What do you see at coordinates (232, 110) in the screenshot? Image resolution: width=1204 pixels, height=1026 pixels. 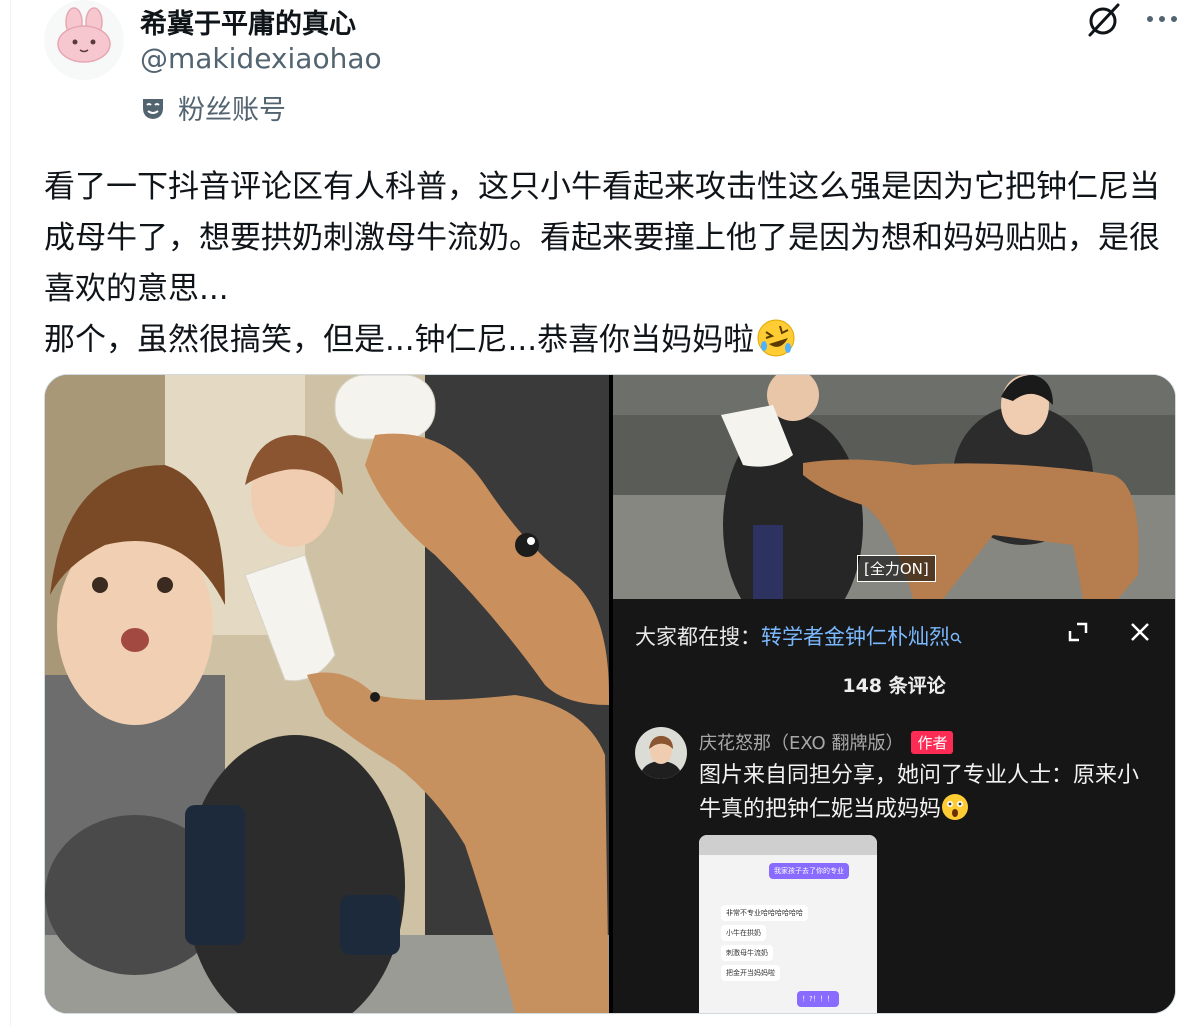 I see `fan-account-label: 粉丝账号` at bounding box center [232, 110].